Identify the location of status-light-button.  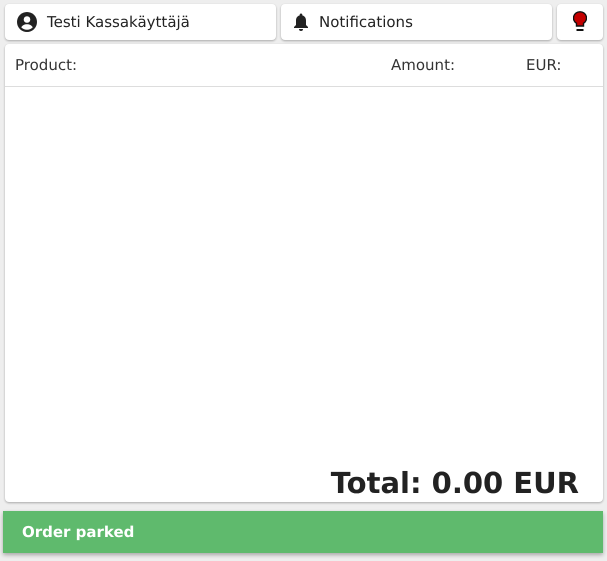
(580, 22).